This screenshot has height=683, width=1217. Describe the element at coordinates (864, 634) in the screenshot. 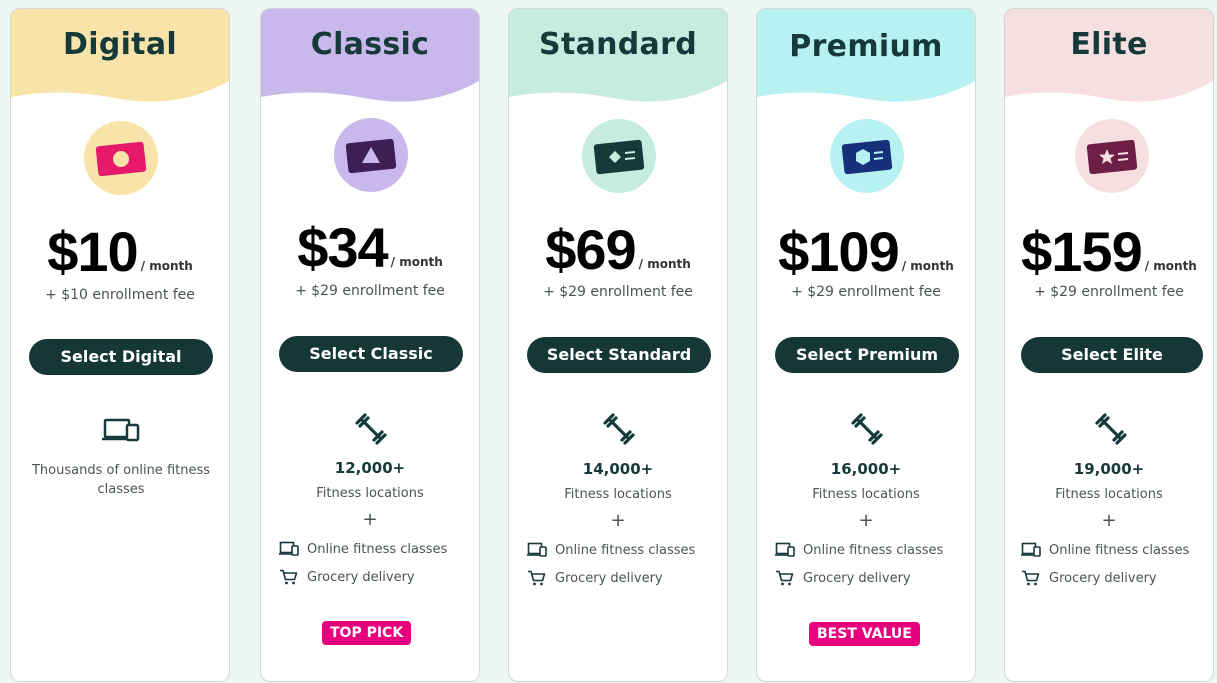

I see `best-value-badge: BEST VALUE` at that location.